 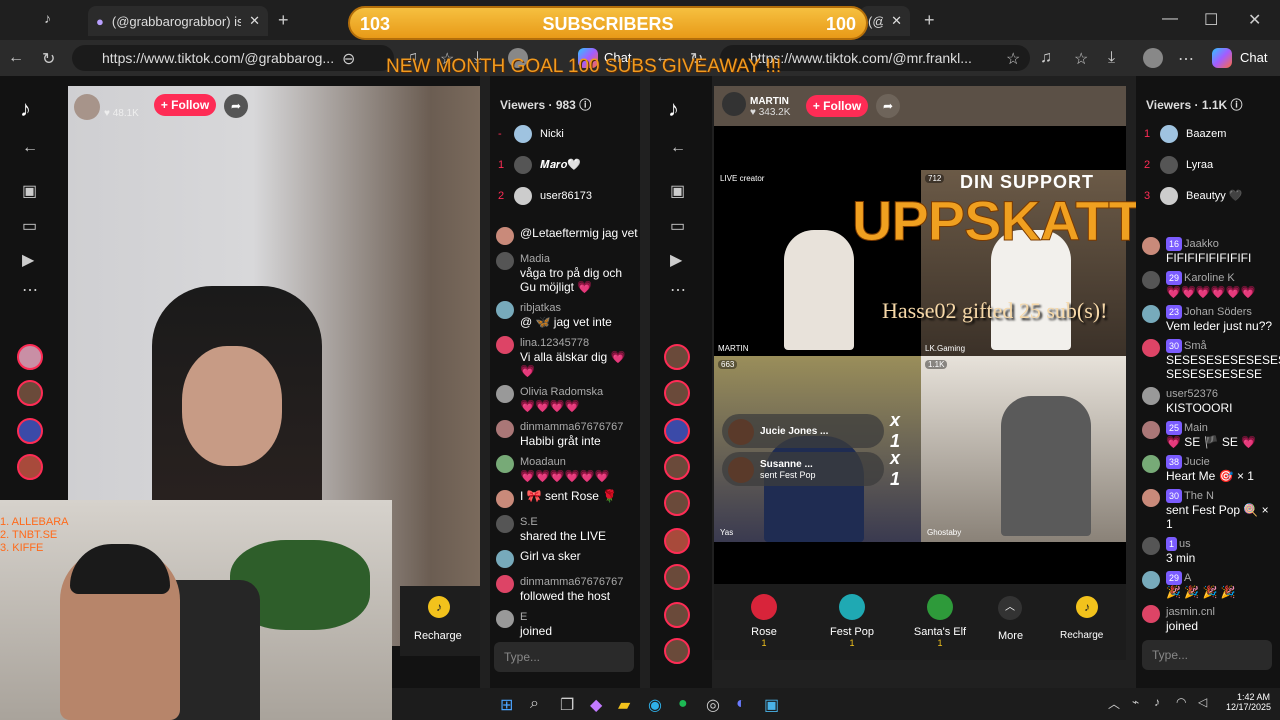 What do you see at coordinates (940, 621) in the screenshot?
I see `gift-item: Santa's Elf 1` at bounding box center [940, 621].